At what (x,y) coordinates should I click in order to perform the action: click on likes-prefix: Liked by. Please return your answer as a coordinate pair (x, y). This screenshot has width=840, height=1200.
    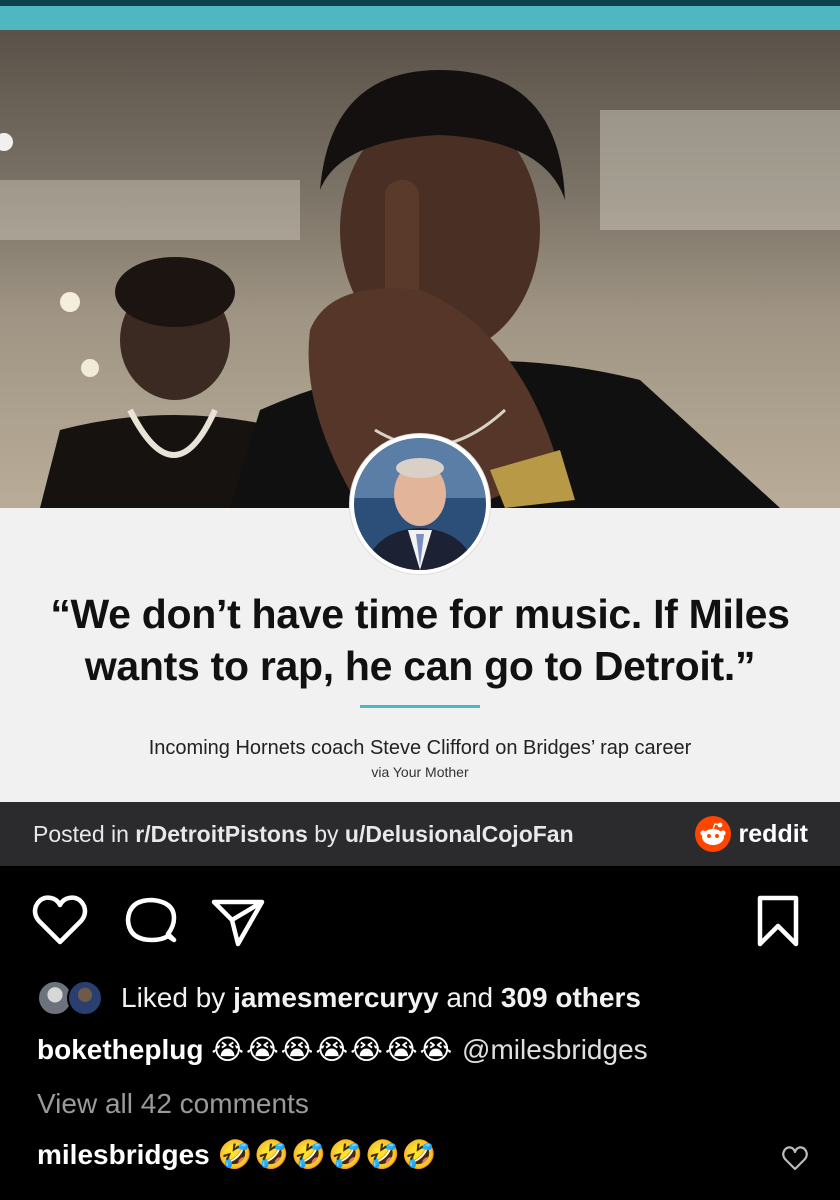
    Looking at the image, I should click on (177, 997).